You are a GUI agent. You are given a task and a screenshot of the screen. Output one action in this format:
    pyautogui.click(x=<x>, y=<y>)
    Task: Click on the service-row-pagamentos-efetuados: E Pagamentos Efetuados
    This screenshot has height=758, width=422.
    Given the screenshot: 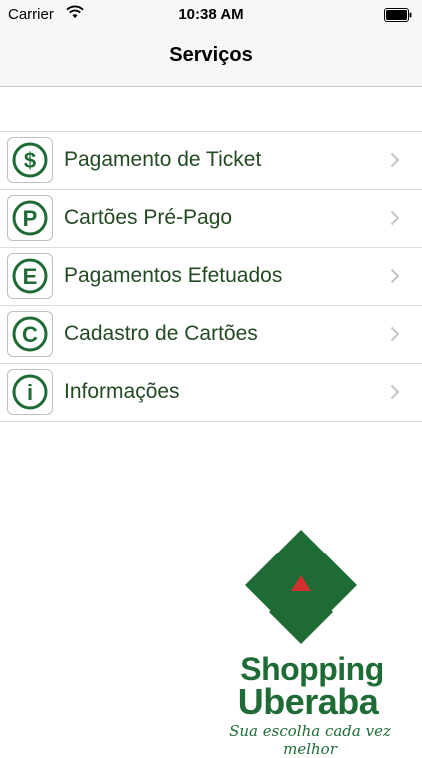 What is the action you would take?
    pyautogui.click(x=211, y=277)
    